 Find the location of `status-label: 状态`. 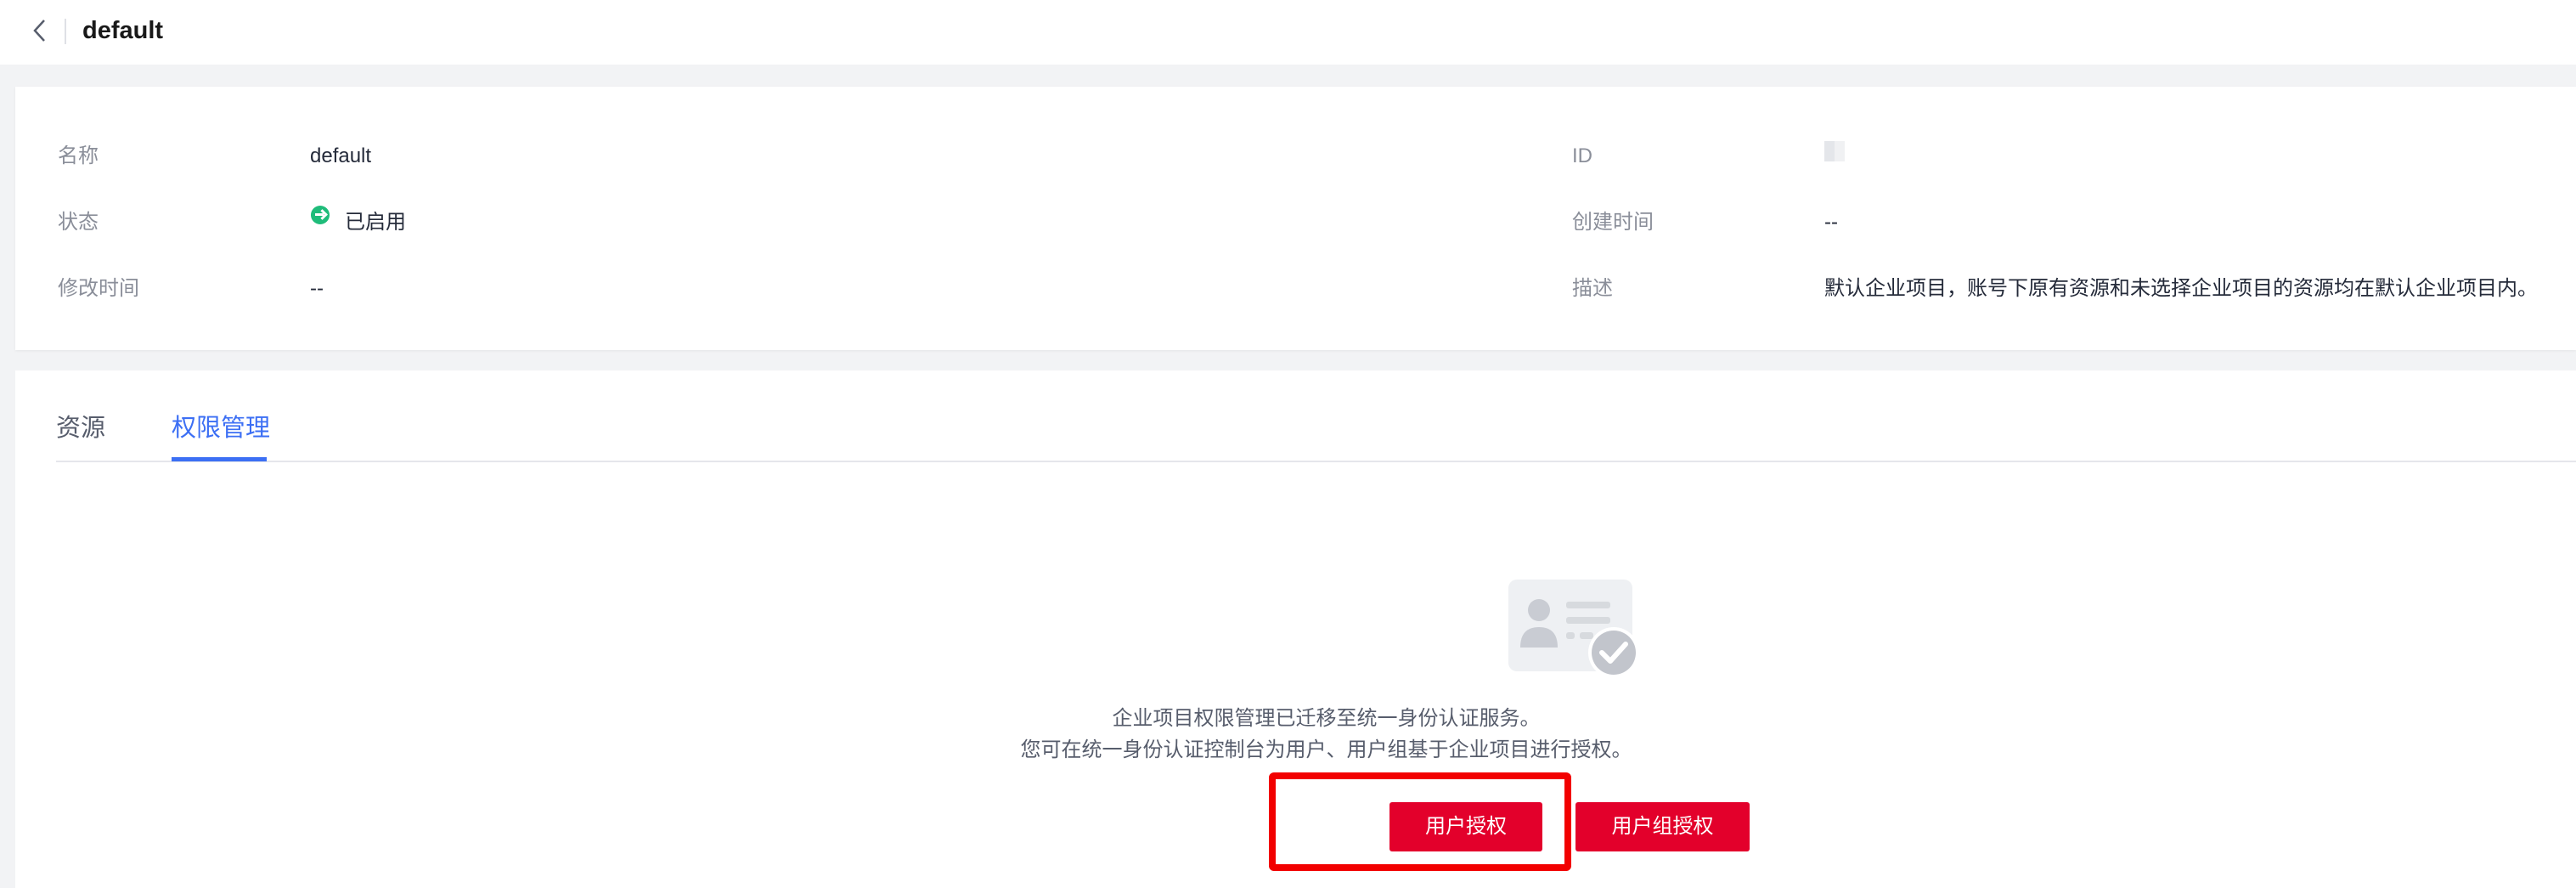

status-label: 状态 is located at coordinates (78, 223).